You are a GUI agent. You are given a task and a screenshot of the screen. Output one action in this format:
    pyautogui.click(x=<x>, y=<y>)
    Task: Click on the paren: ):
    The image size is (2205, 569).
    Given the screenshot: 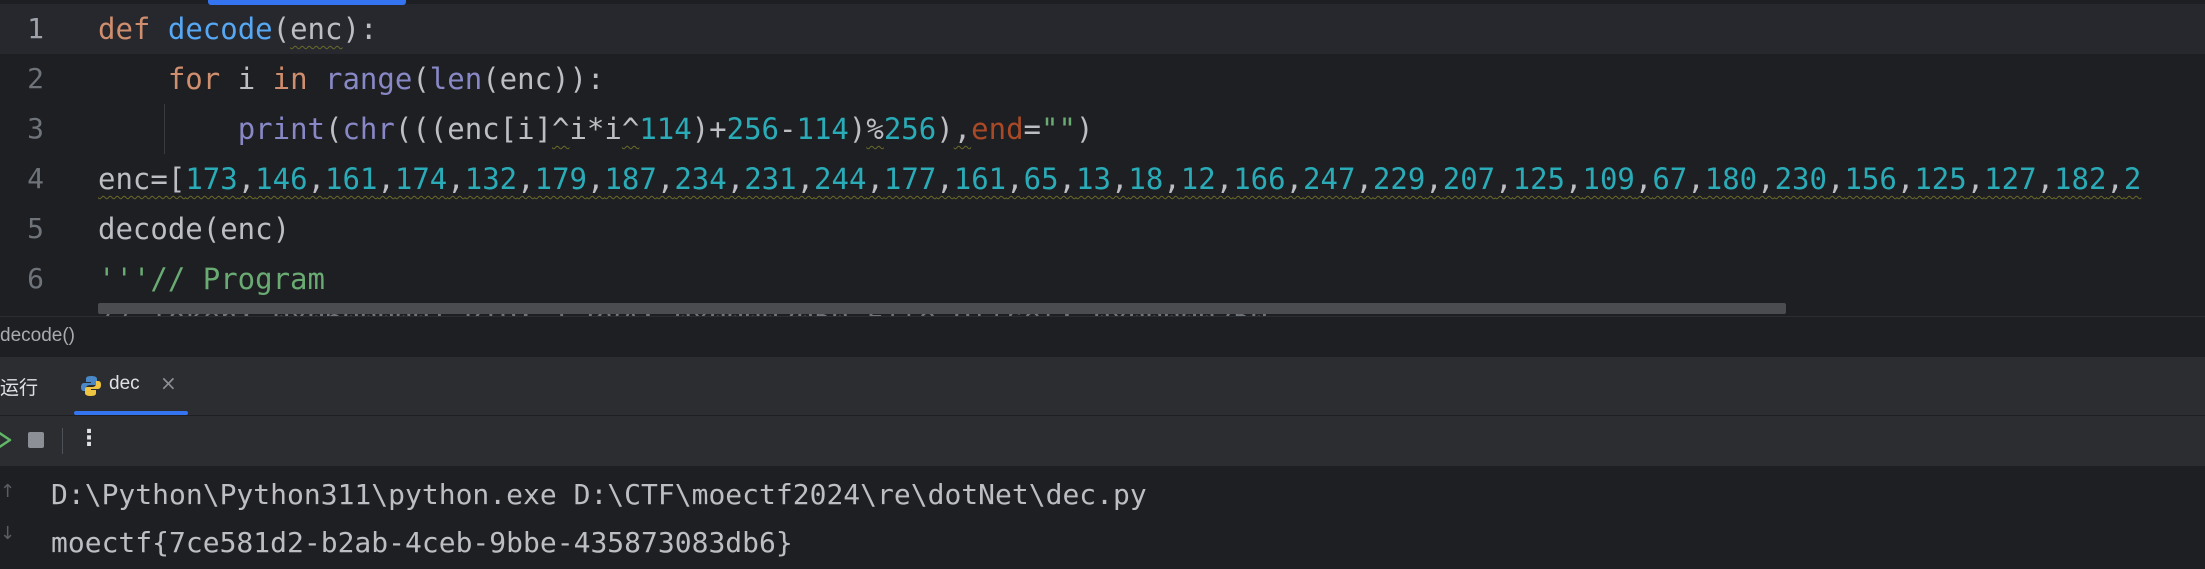 What is the action you would take?
    pyautogui.click(x=360, y=29)
    